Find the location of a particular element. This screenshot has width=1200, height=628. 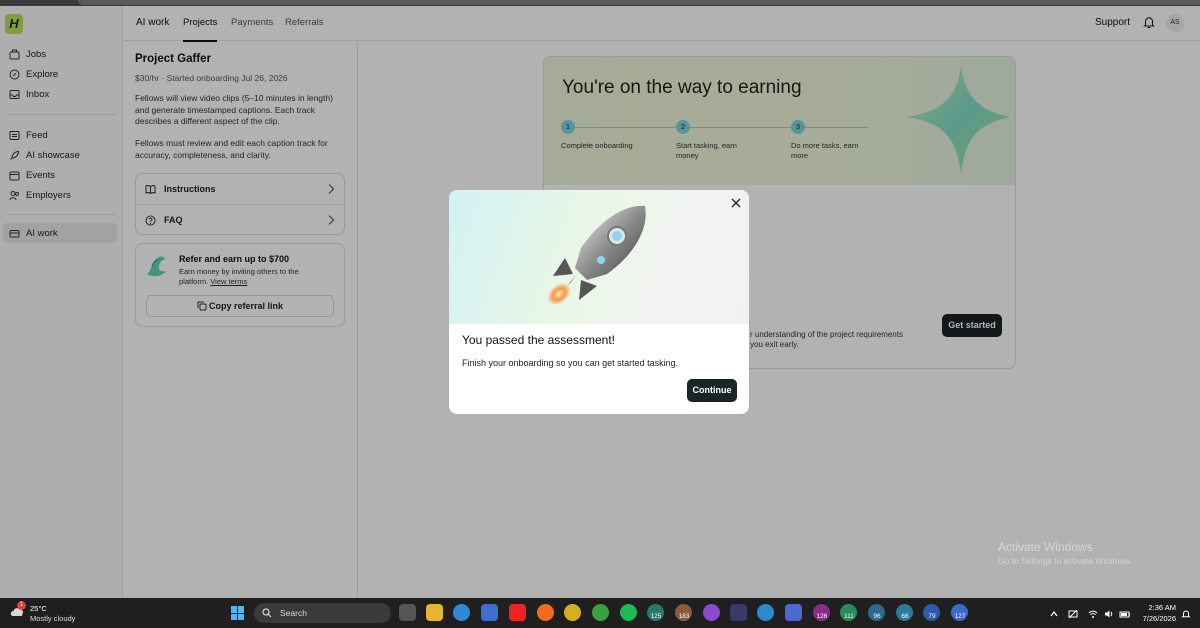

clock-date: 7/26/2026 is located at coordinates (1149, 618).